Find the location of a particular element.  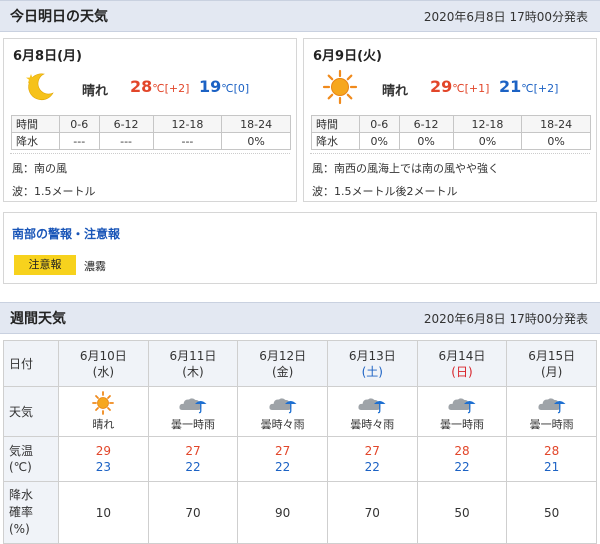

weekly-date-cell: 6月10日 (水) is located at coordinates (103, 363).